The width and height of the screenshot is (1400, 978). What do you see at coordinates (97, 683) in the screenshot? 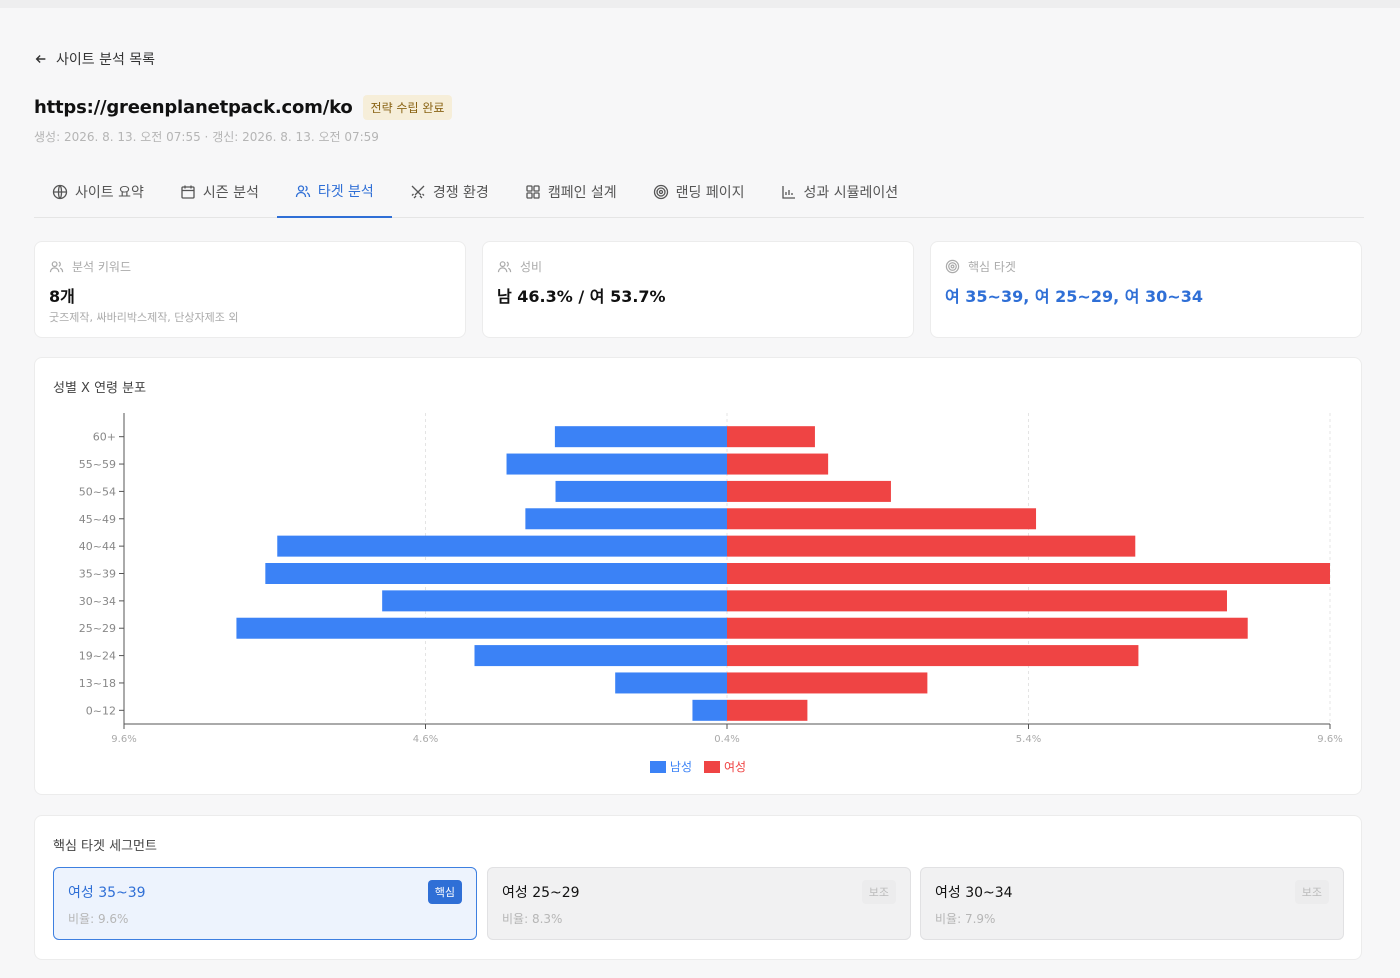
I see `y-tick-label: 13~18` at bounding box center [97, 683].